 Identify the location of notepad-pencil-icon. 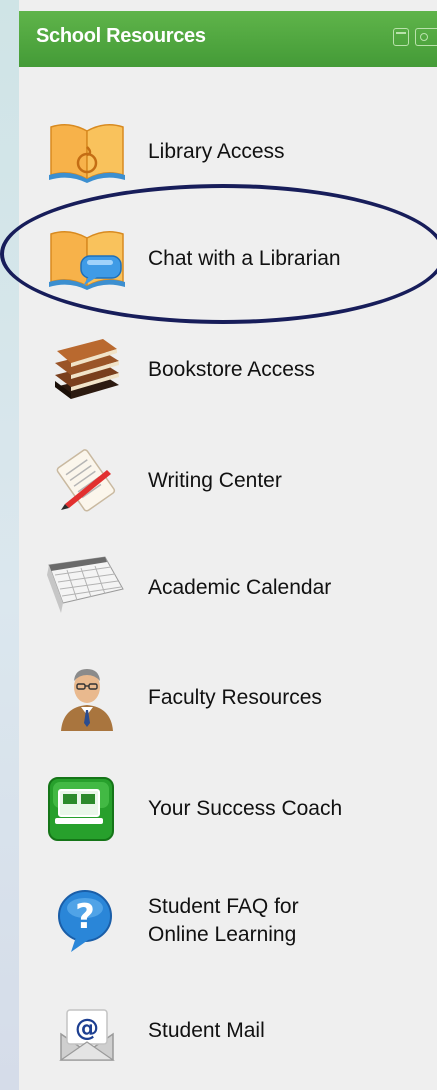
(86, 480).